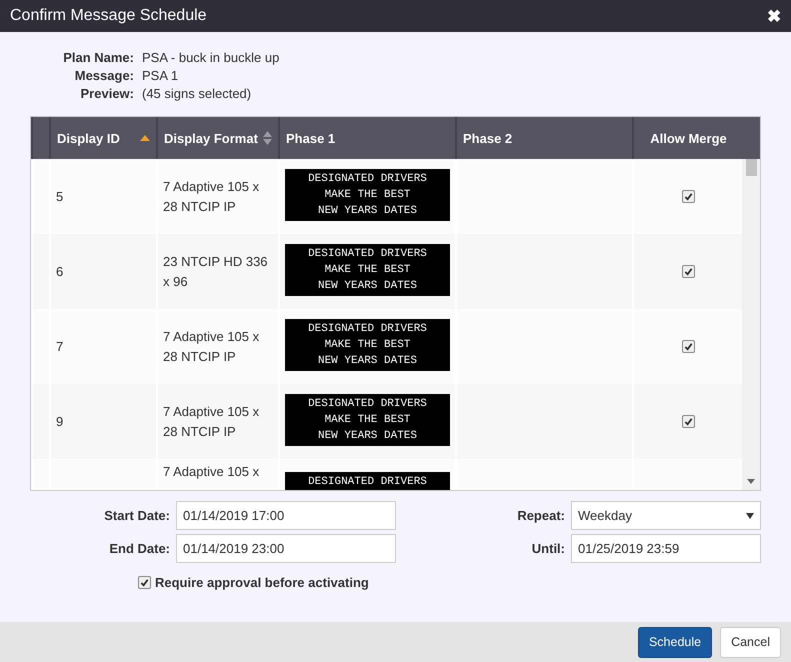 The height and width of the screenshot is (662, 791). What do you see at coordinates (161, 75) in the screenshot?
I see `summary-value: PSA 1` at bounding box center [161, 75].